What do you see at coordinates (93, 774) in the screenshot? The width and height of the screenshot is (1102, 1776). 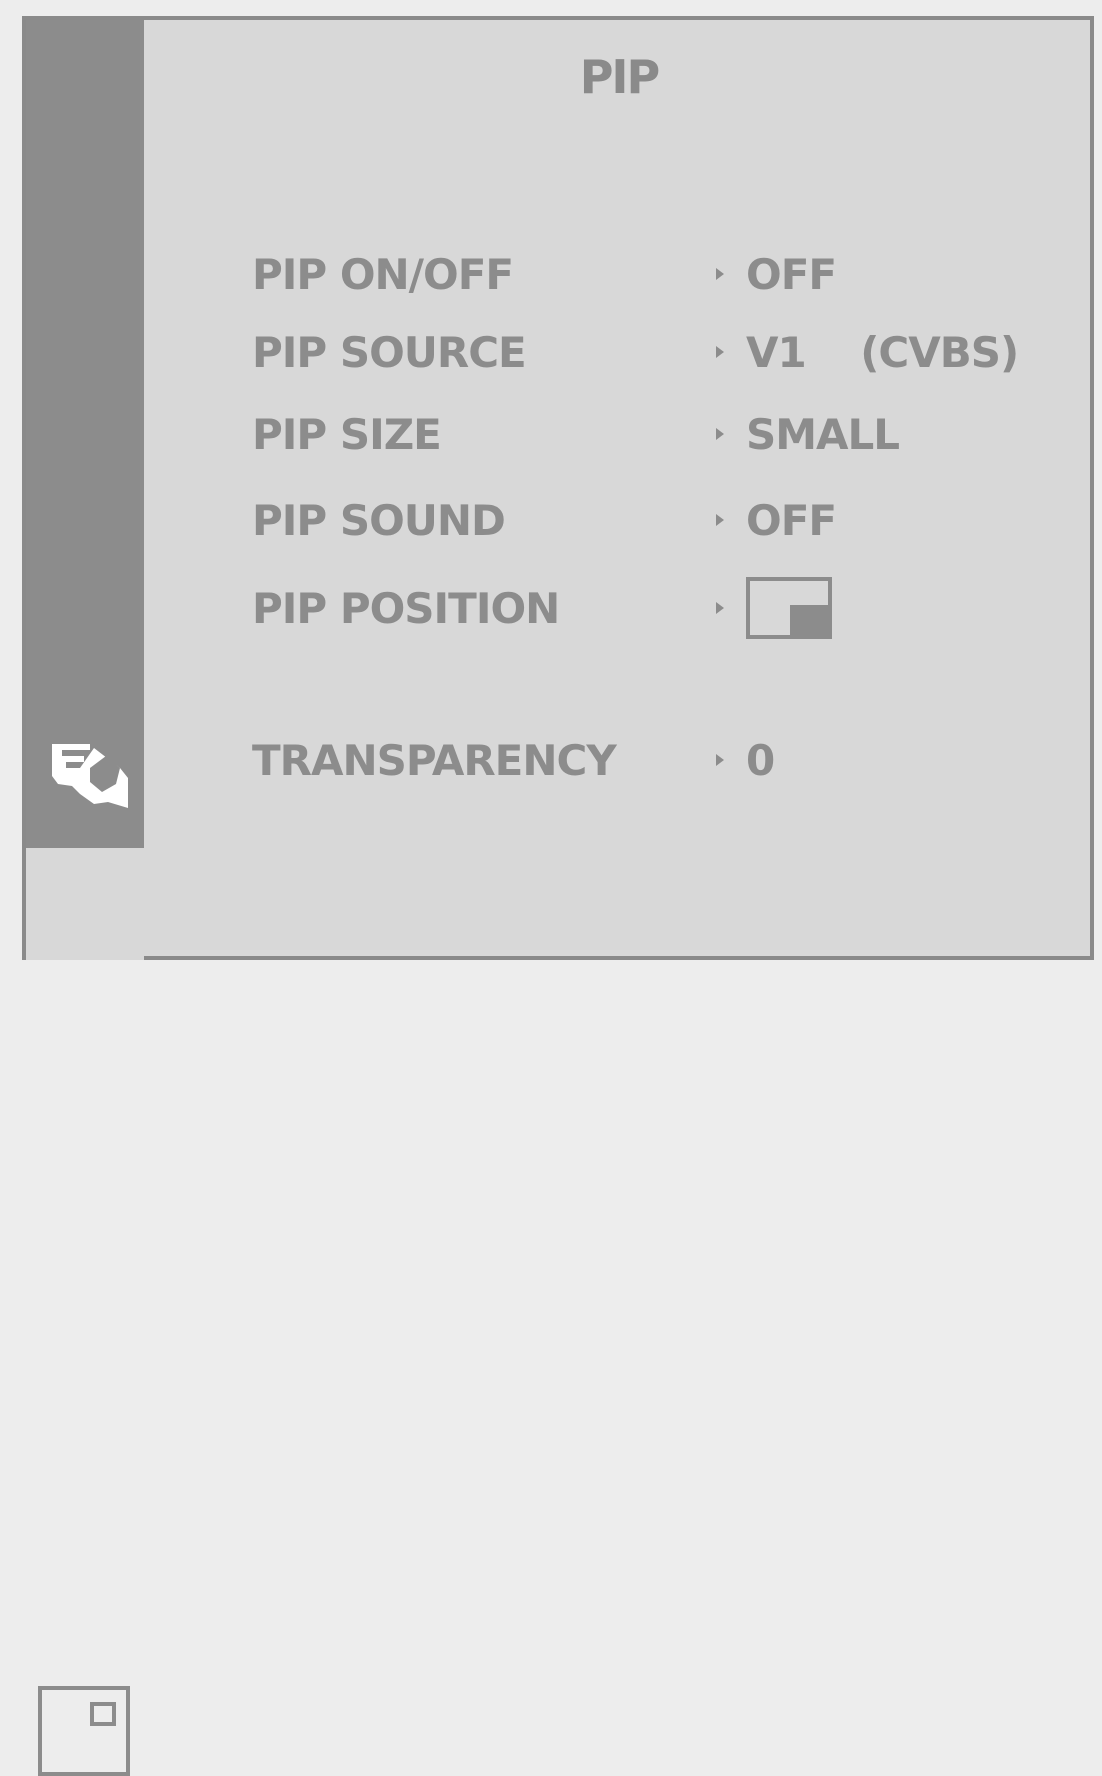 I see `hand-pointer-icon` at bounding box center [93, 774].